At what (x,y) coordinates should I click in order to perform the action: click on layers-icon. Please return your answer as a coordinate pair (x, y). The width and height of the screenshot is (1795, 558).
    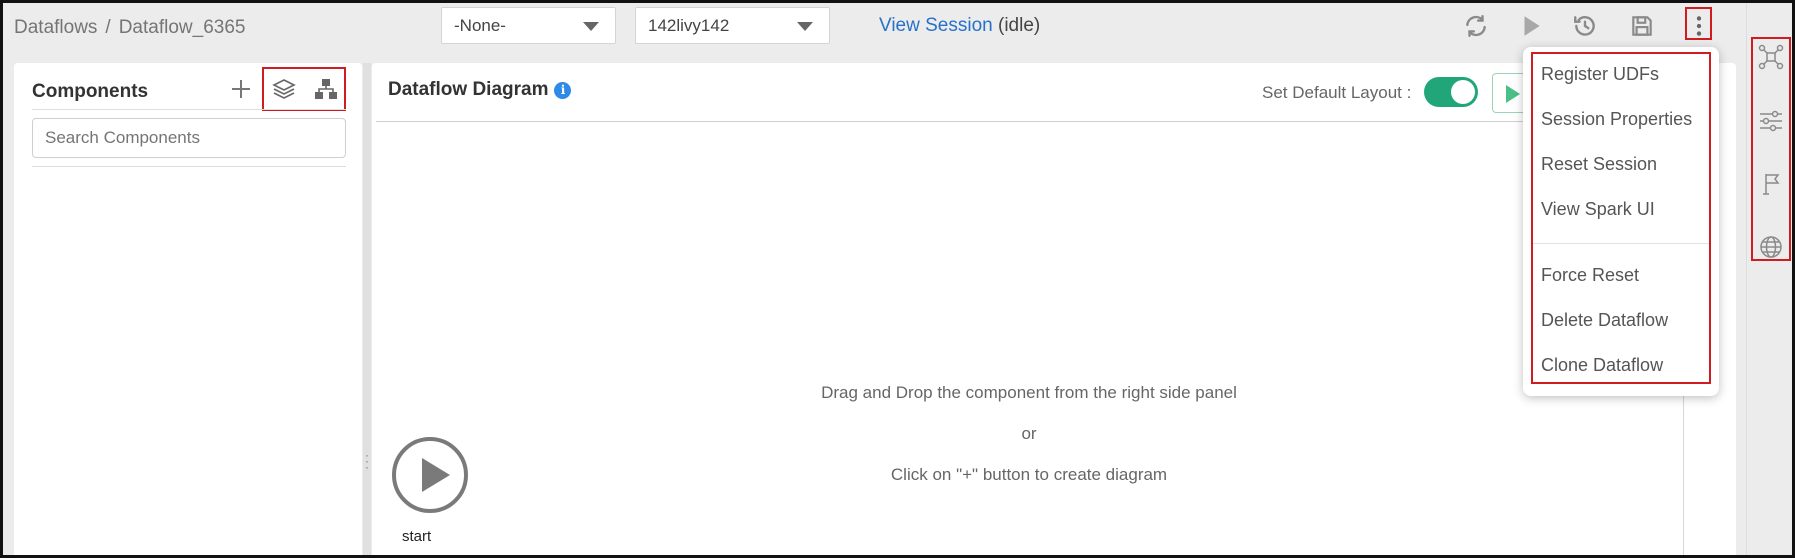
    Looking at the image, I should click on (284, 89).